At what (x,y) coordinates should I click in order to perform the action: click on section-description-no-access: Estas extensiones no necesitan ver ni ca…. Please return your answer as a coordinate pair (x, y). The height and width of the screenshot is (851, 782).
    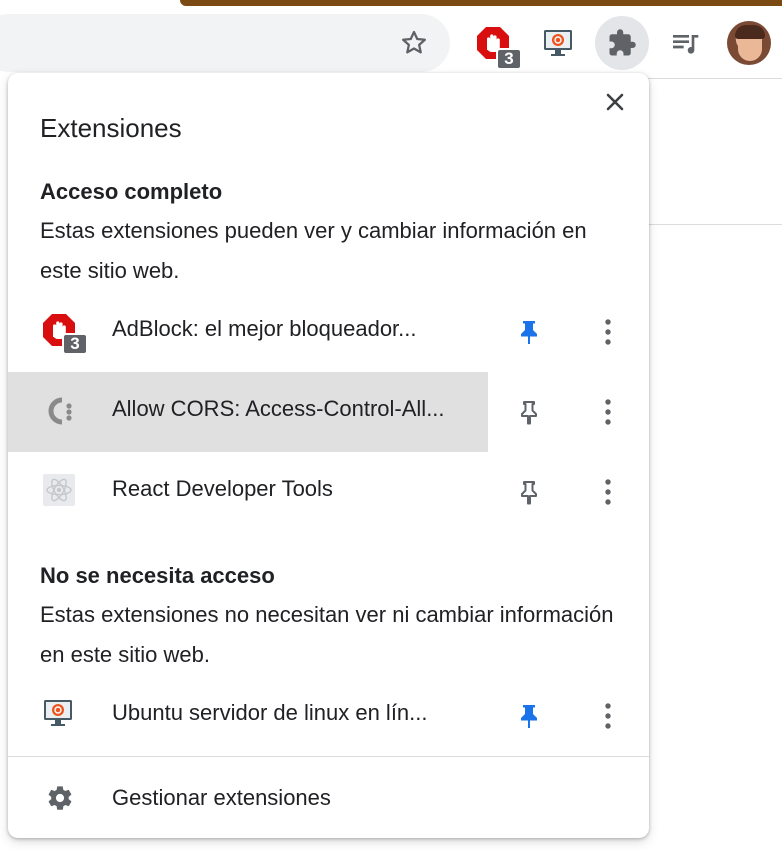
    Looking at the image, I should click on (327, 634).